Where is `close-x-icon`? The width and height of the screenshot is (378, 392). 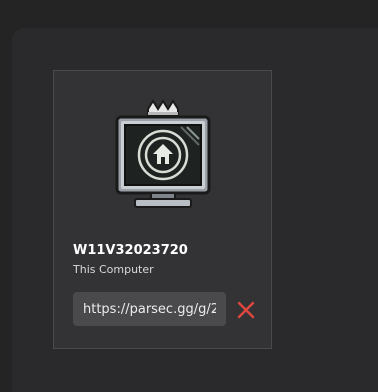 close-x-icon is located at coordinates (246, 310).